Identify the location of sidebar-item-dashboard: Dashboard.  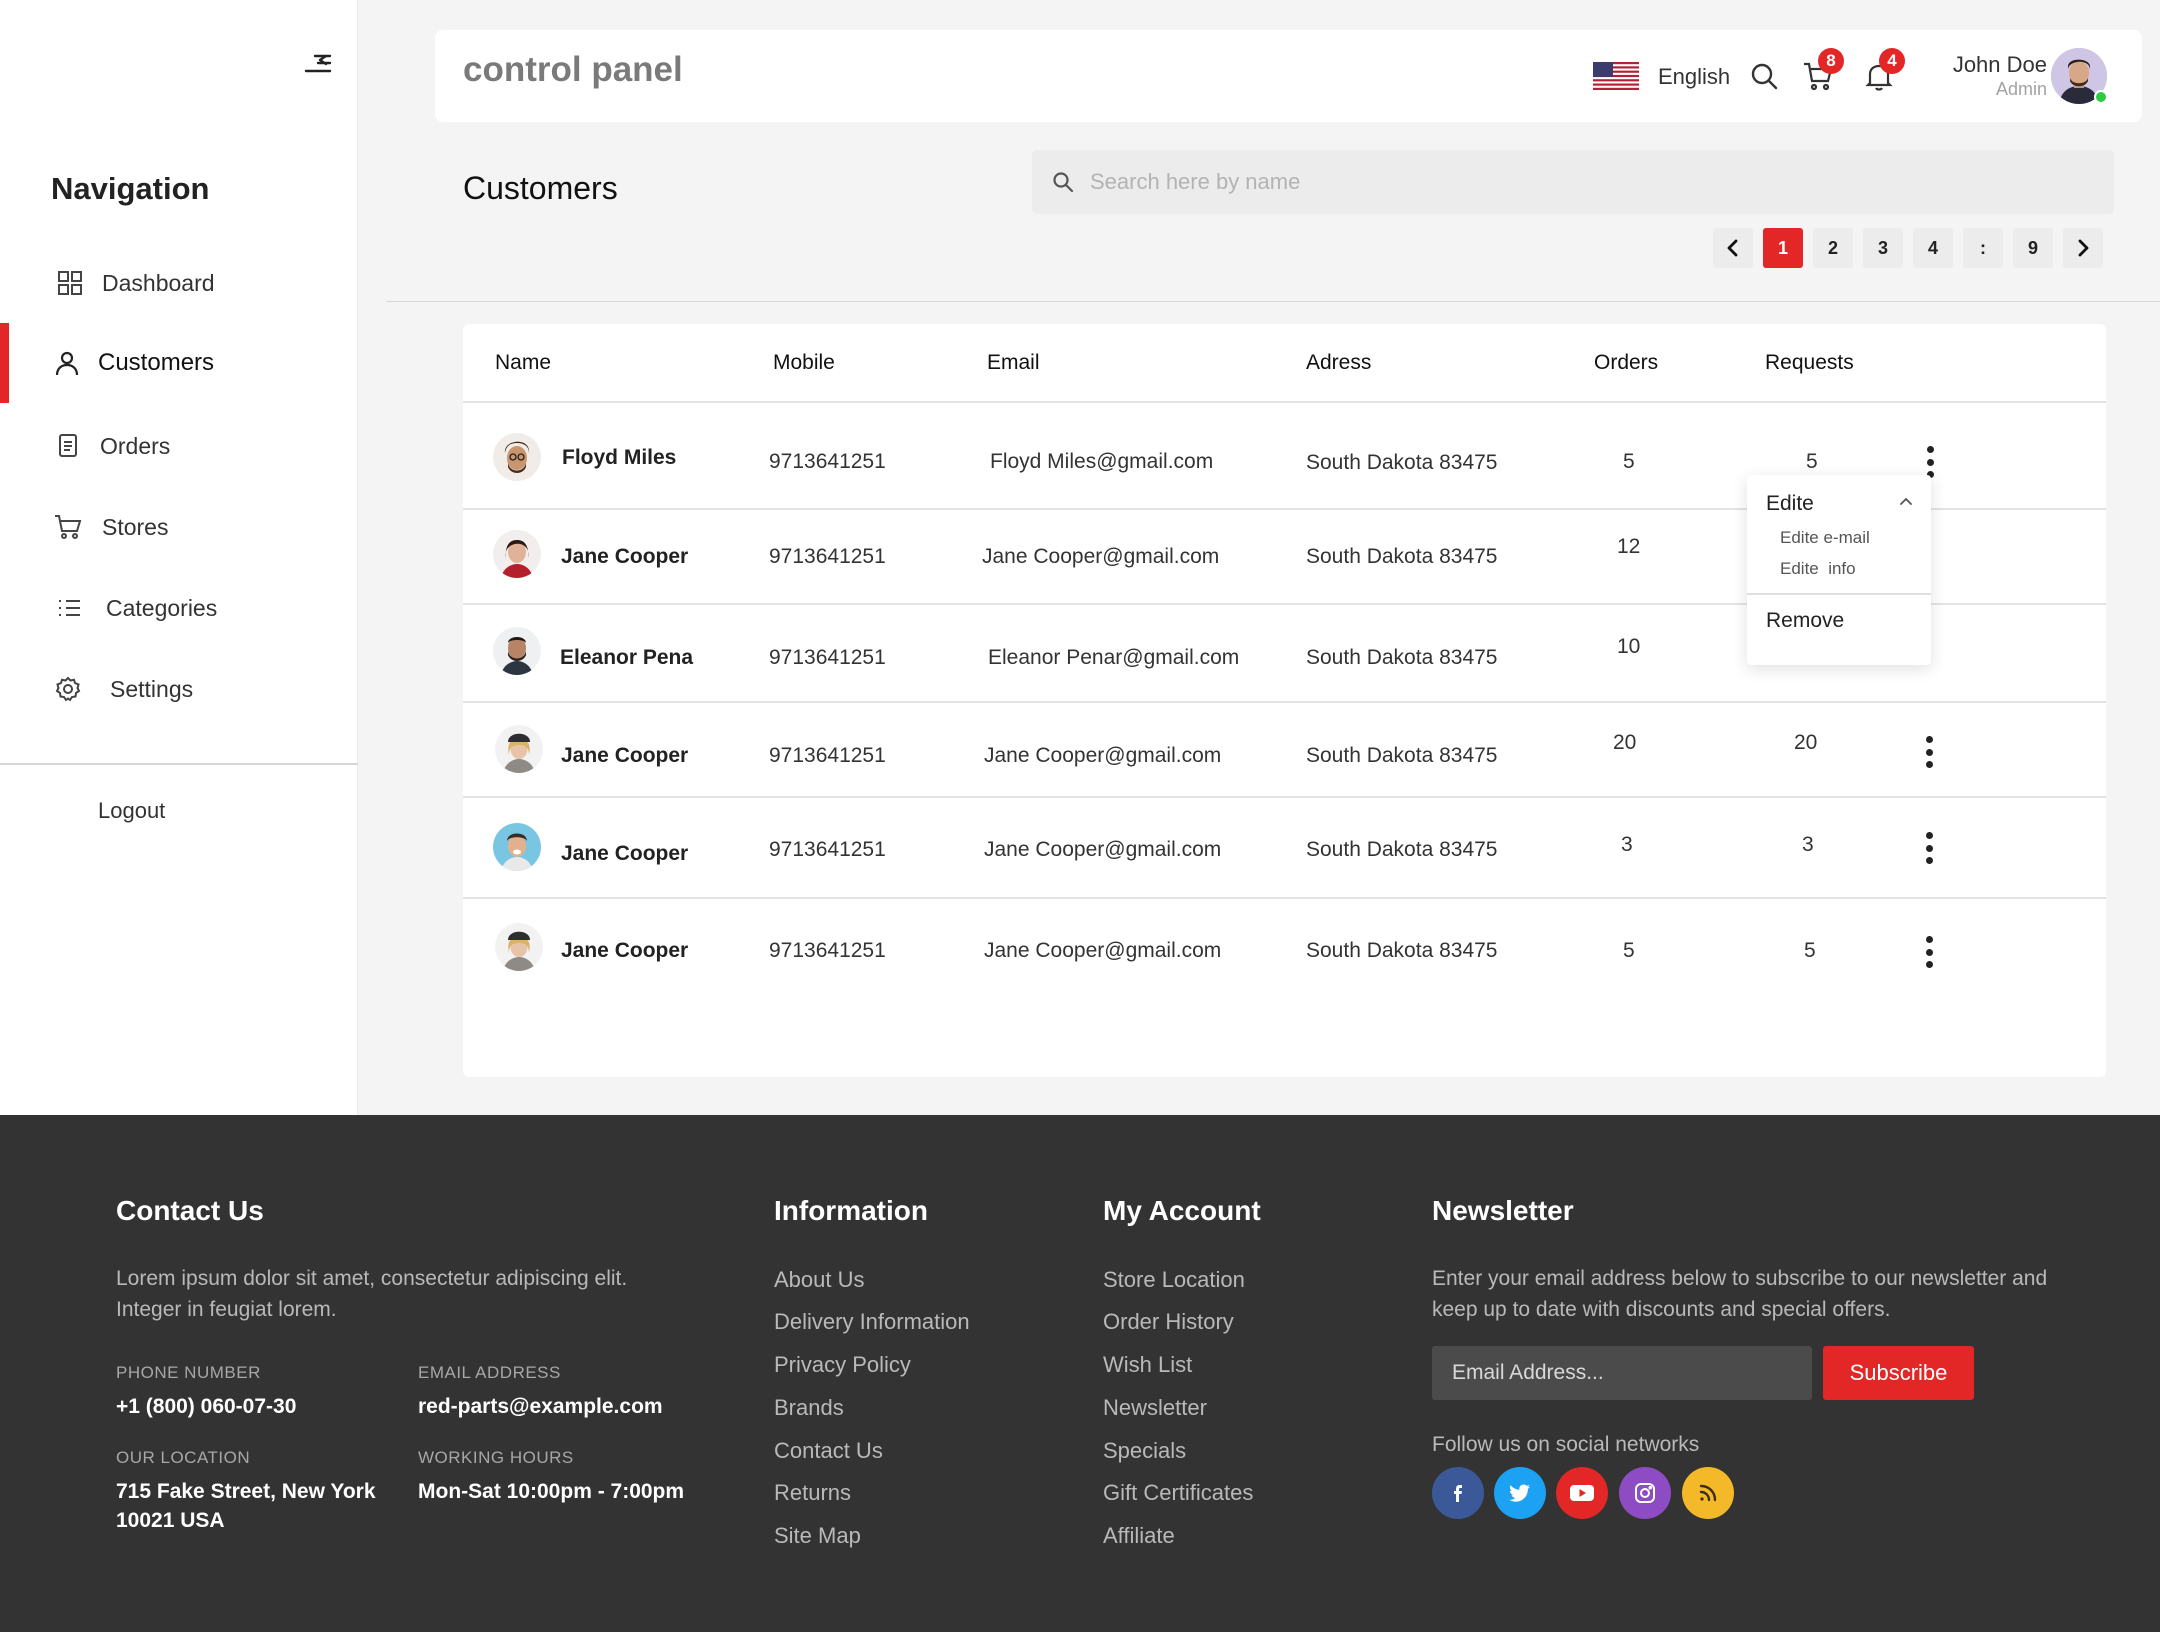
(179, 283).